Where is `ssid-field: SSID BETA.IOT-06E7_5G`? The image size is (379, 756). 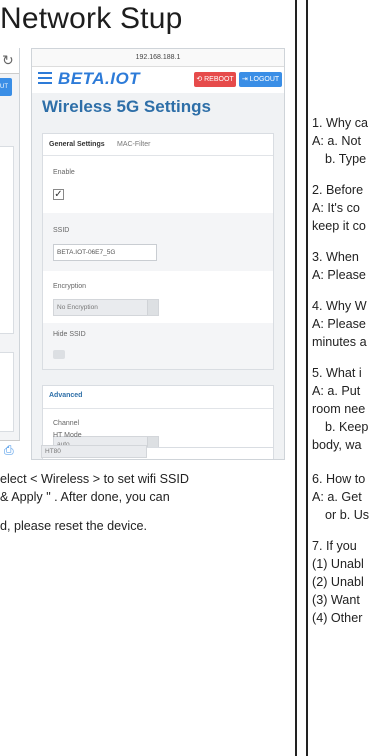 ssid-field: SSID BETA.IOT-06E7_5G is located at coordinates (158, 242).